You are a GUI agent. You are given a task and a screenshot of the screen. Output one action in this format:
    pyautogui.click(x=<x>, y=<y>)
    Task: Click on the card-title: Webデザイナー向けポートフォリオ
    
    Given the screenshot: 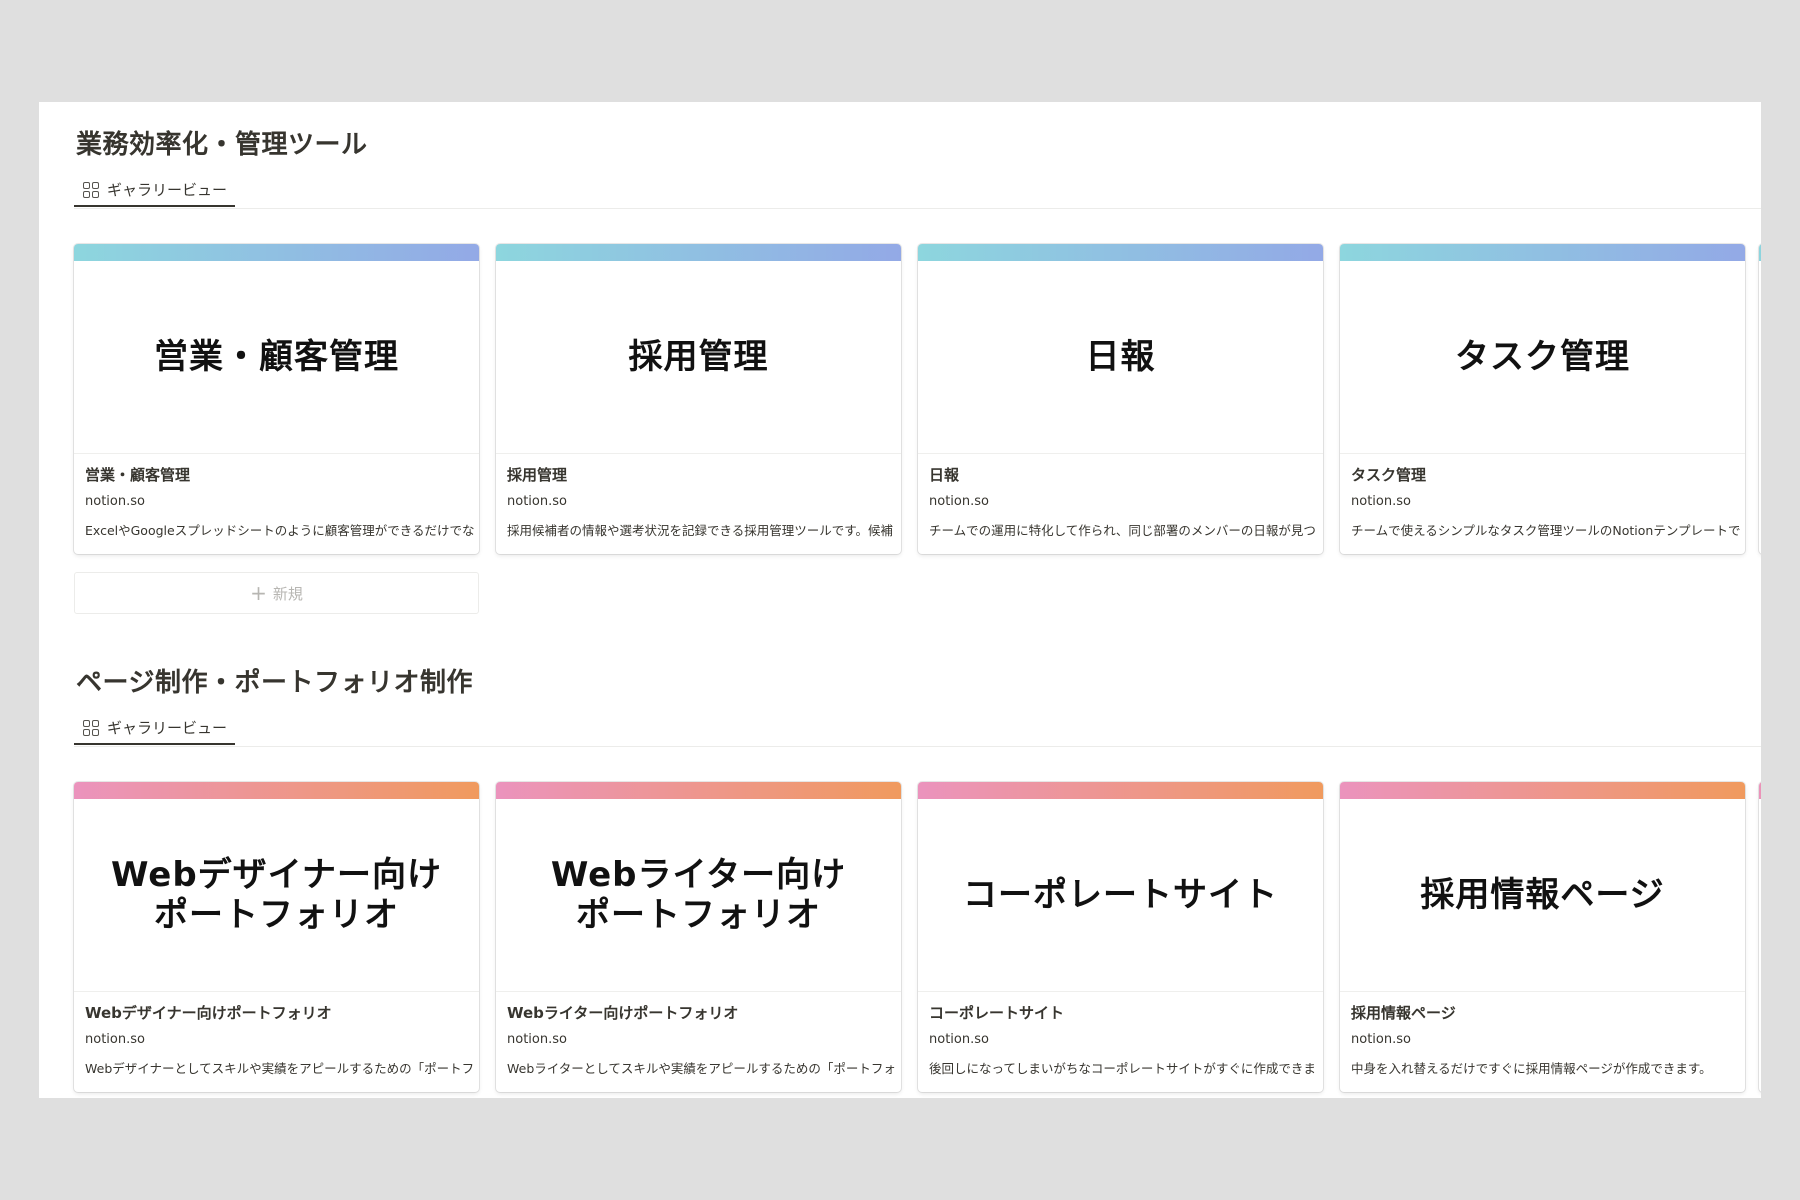 What is the action you would take?
    pyautogui.click(x=208, y=1013)
    